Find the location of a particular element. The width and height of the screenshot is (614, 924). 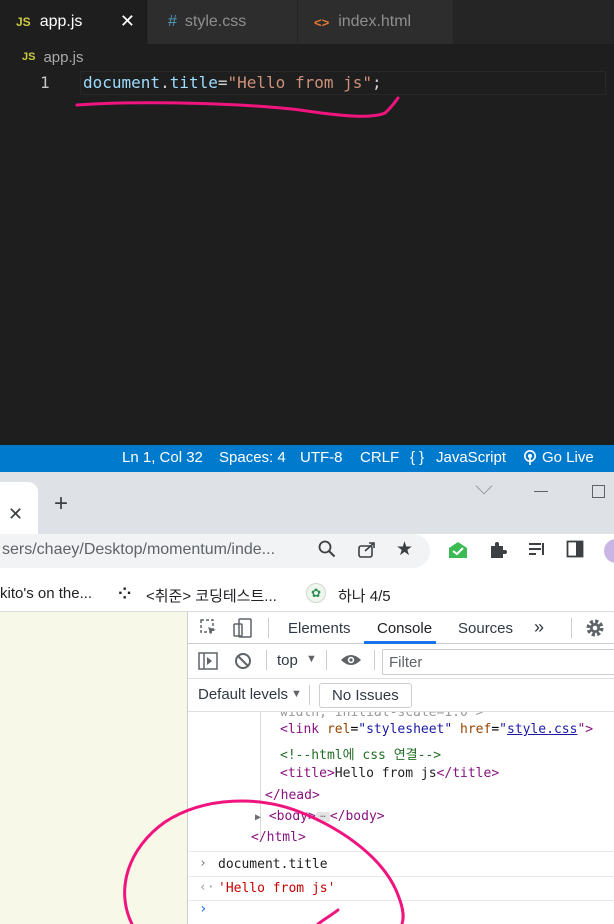

breadcrumb: JS app.js is located at coordinates (307, 57).